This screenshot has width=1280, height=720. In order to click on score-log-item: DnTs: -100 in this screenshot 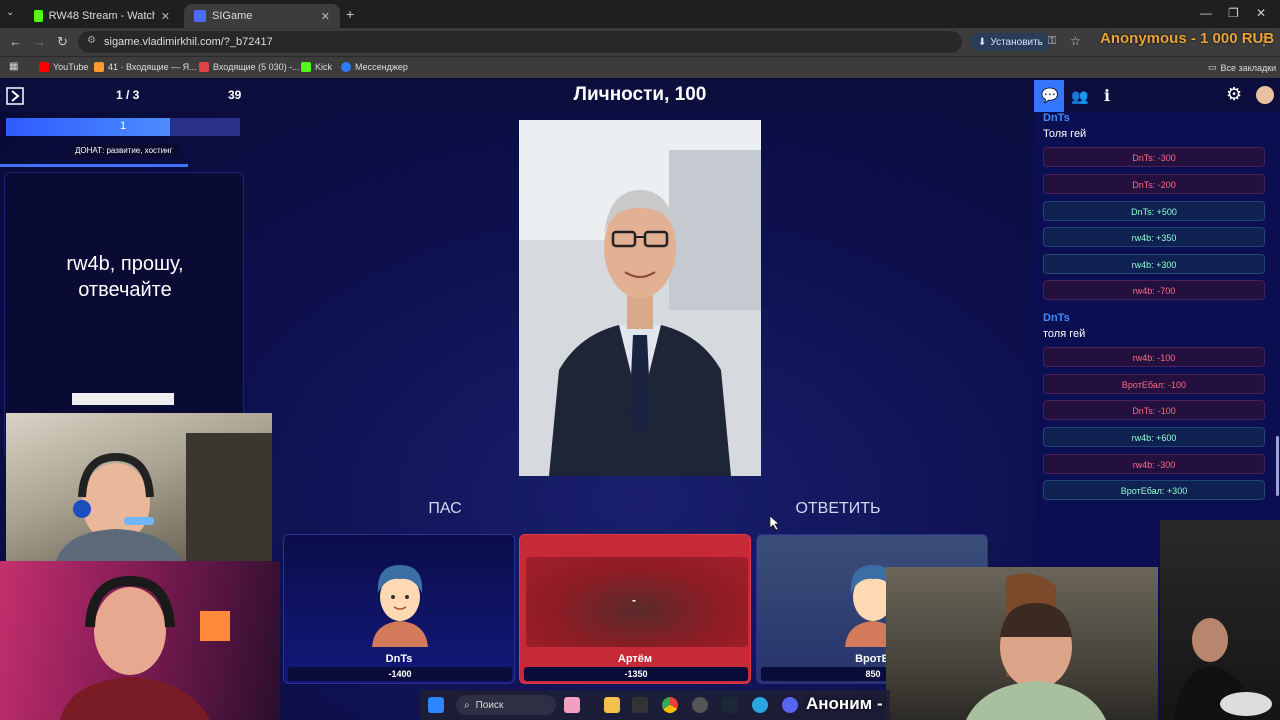, I will do `click(1154, 410)`.